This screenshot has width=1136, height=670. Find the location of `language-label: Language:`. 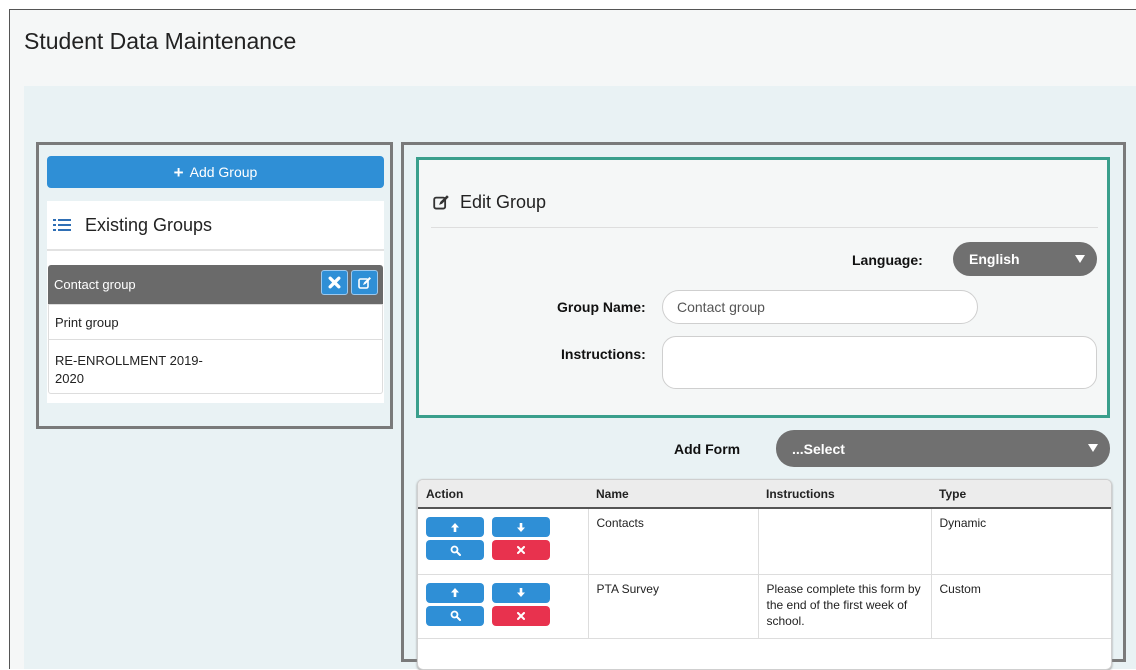

language-label: Language: is located at coordinates (887, 260).